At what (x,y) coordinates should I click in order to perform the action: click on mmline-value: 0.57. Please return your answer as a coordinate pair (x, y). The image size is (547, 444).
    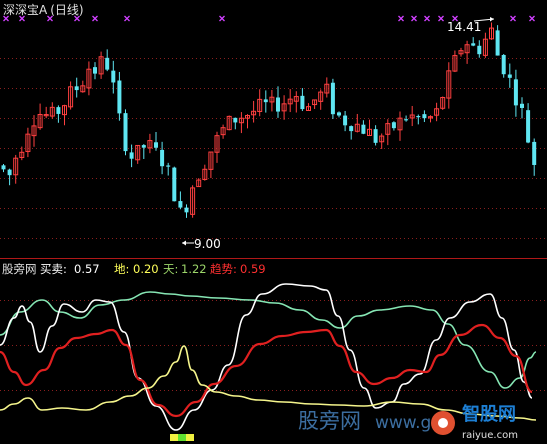
    Looking at the image, I should click on (87, 269).